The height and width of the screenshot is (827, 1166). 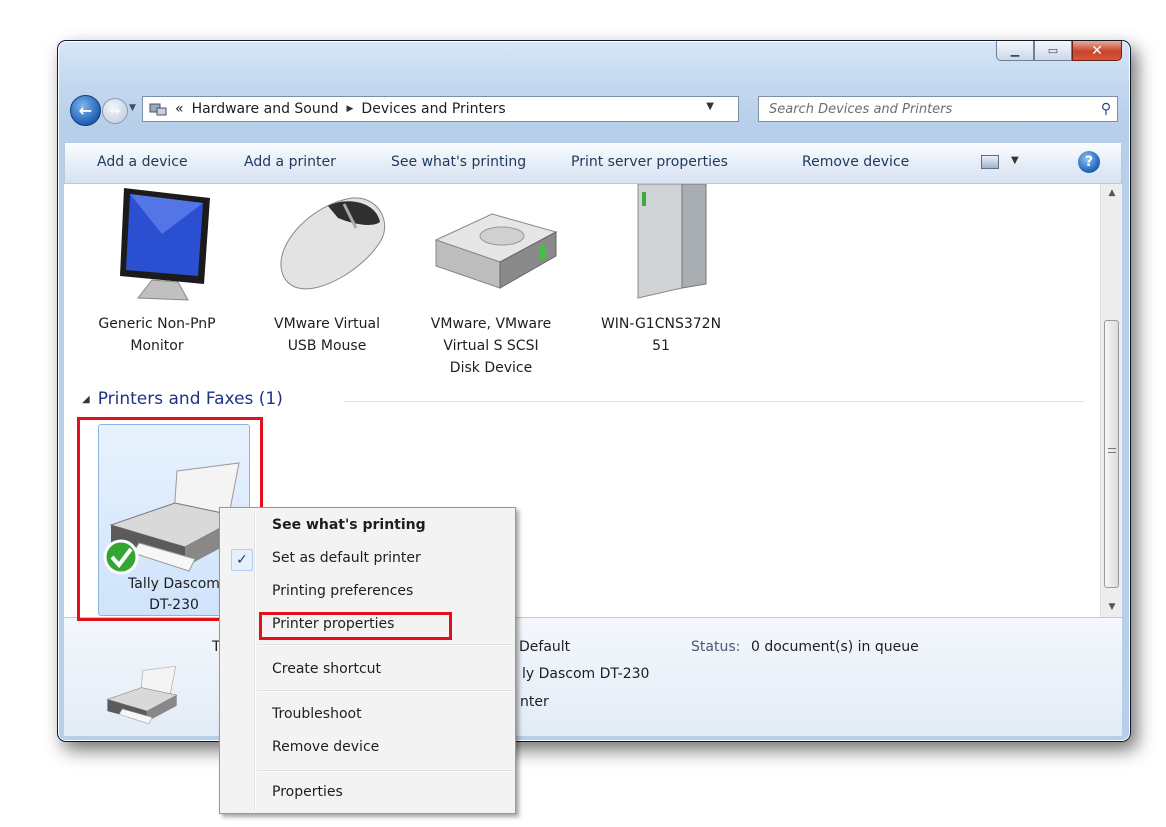 I want to click on back-button: ←, so click(x=85, y=110).